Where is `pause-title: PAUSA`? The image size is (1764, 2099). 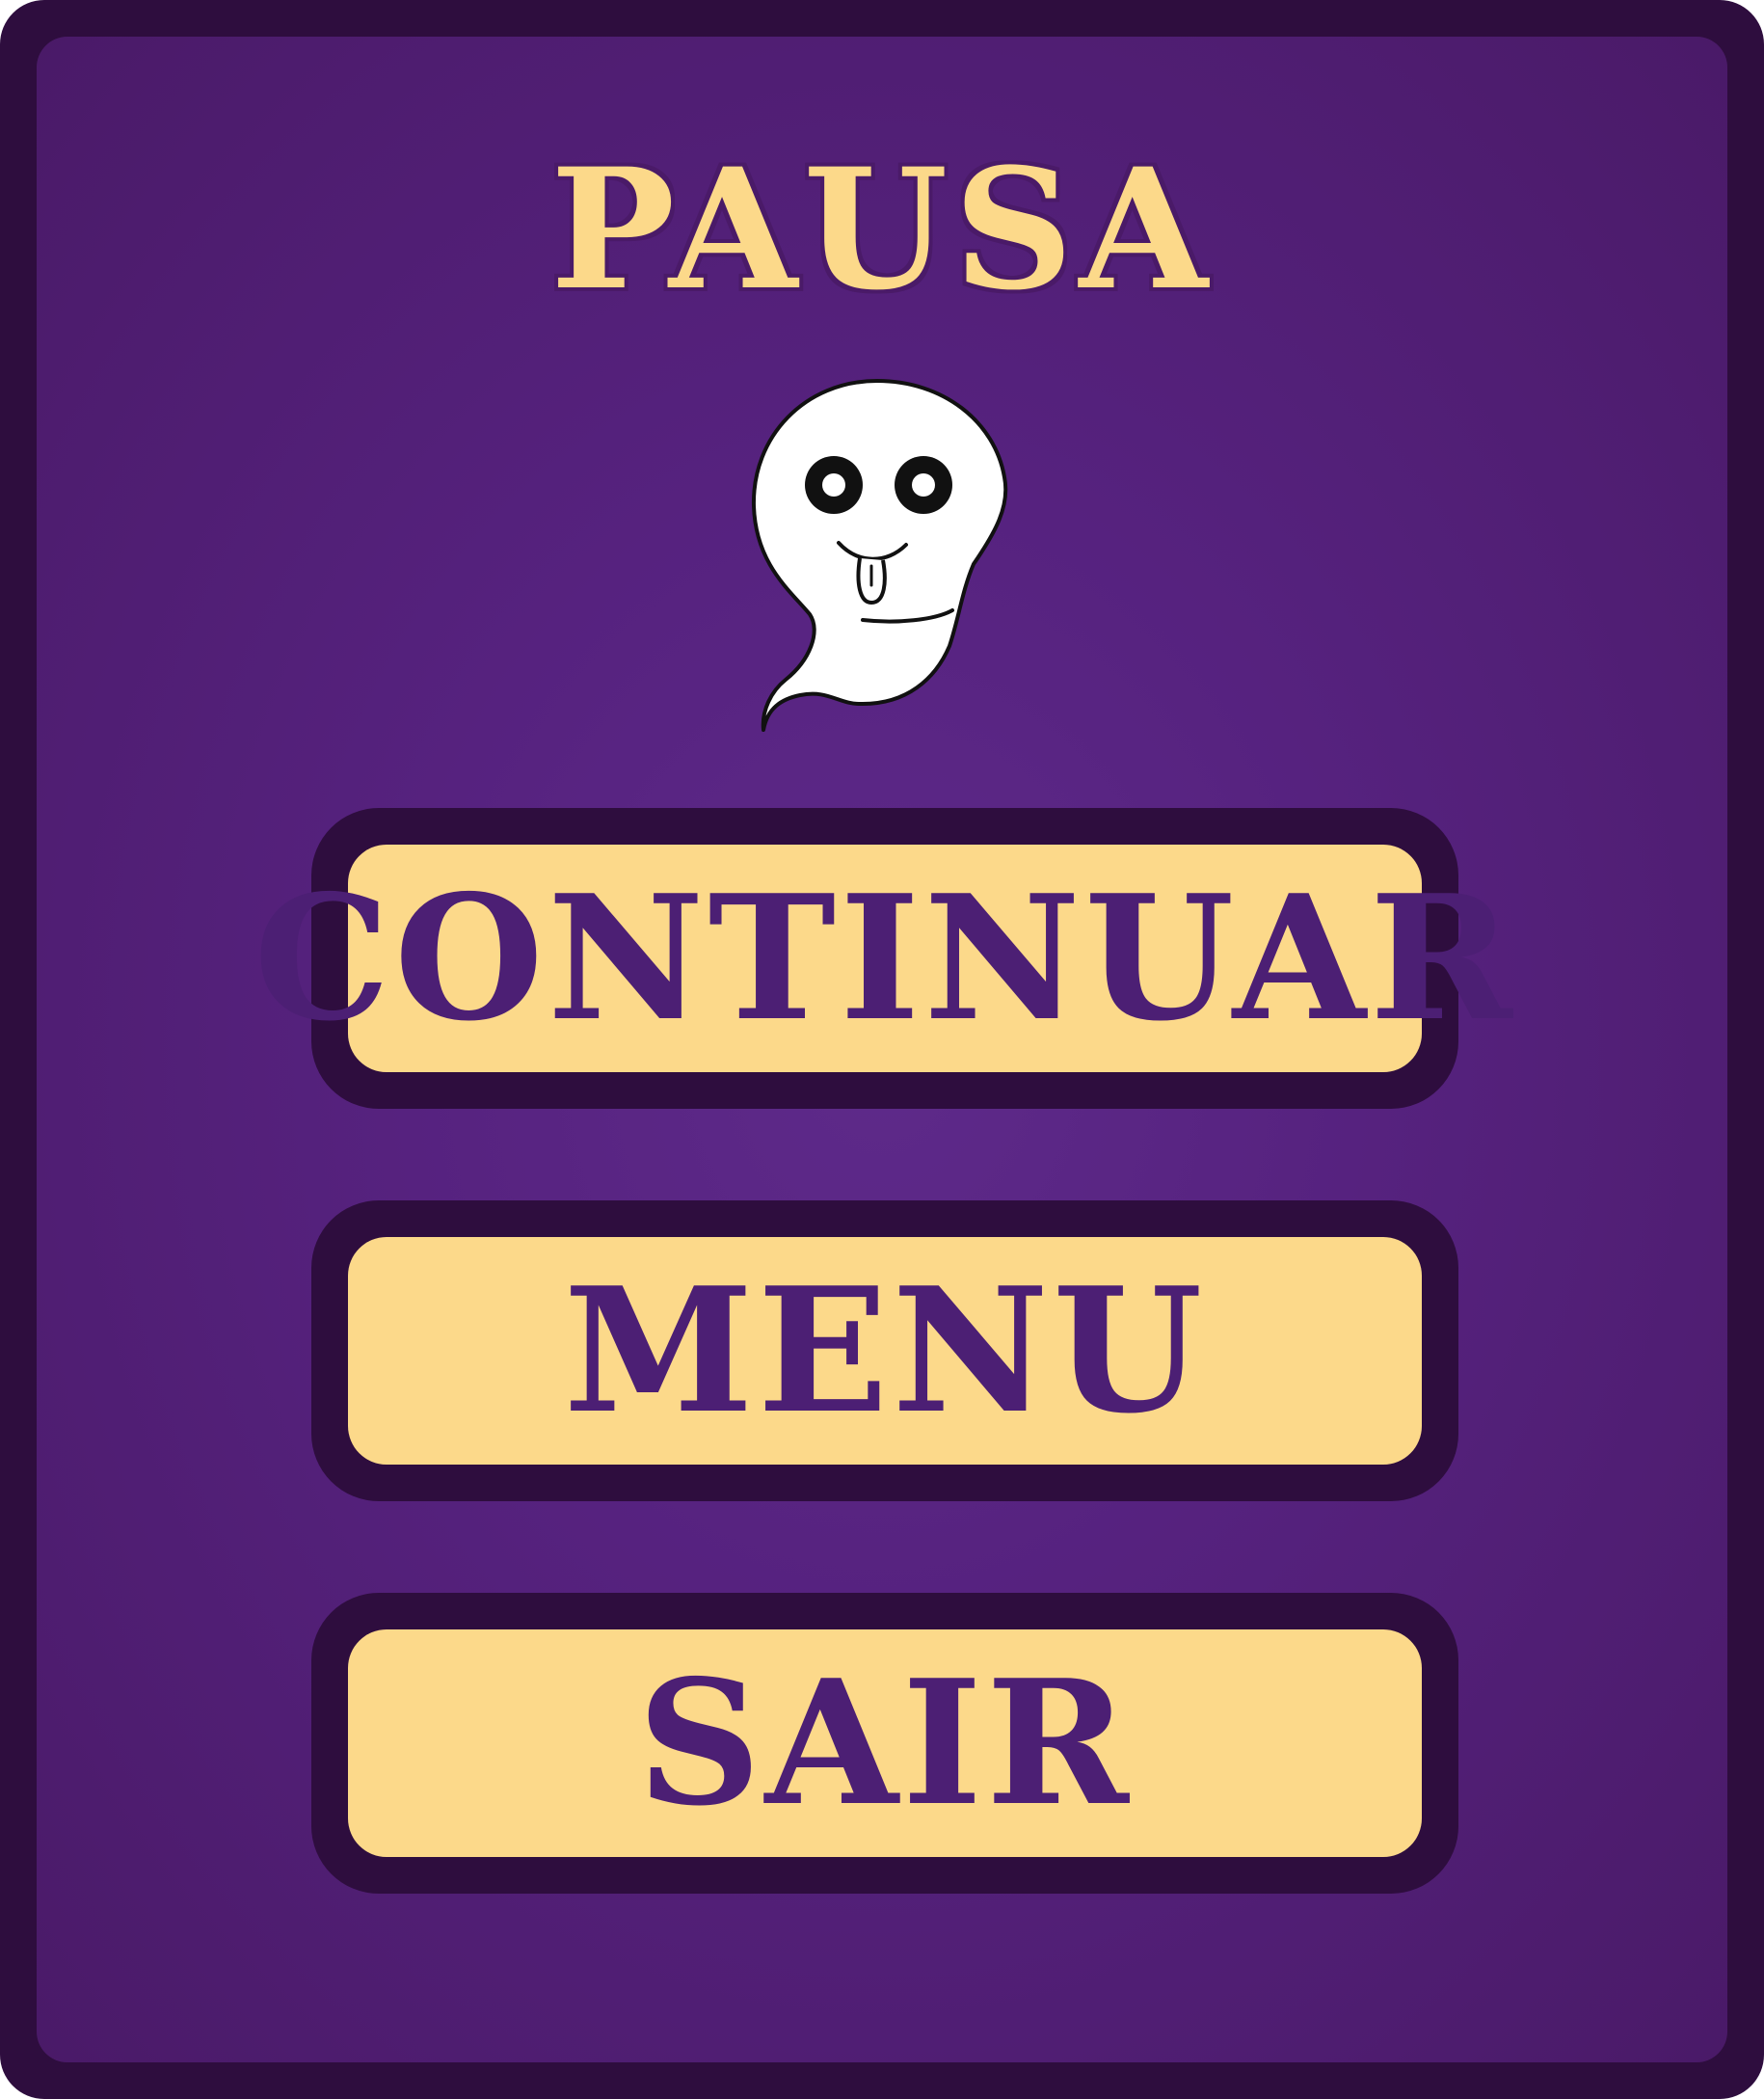 pause-title: PAUSA is located at coordinates (882, 229).